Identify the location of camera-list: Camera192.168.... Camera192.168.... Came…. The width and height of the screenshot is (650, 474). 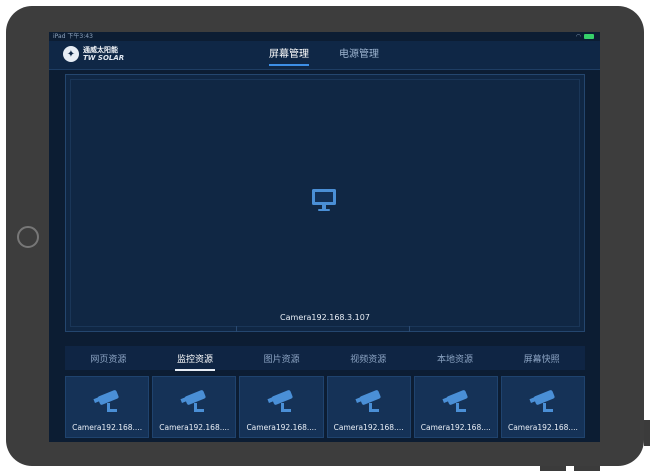
(325, 407).